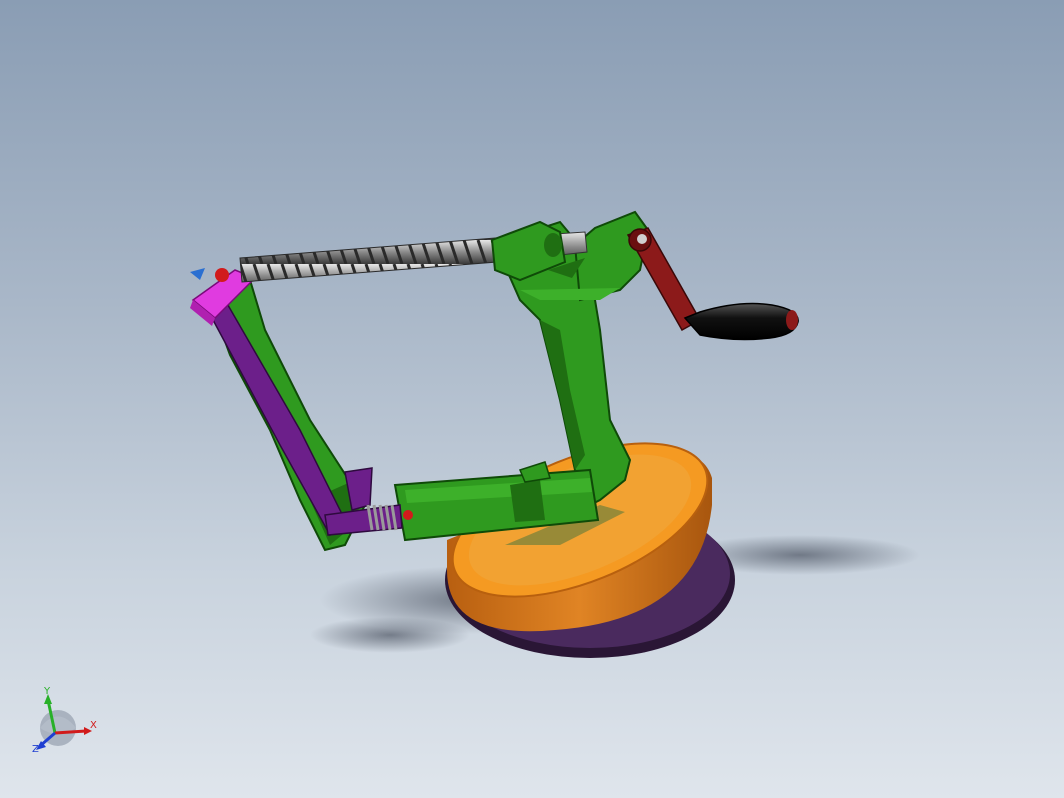  I want to click on crank-handle, so click(741, 321).